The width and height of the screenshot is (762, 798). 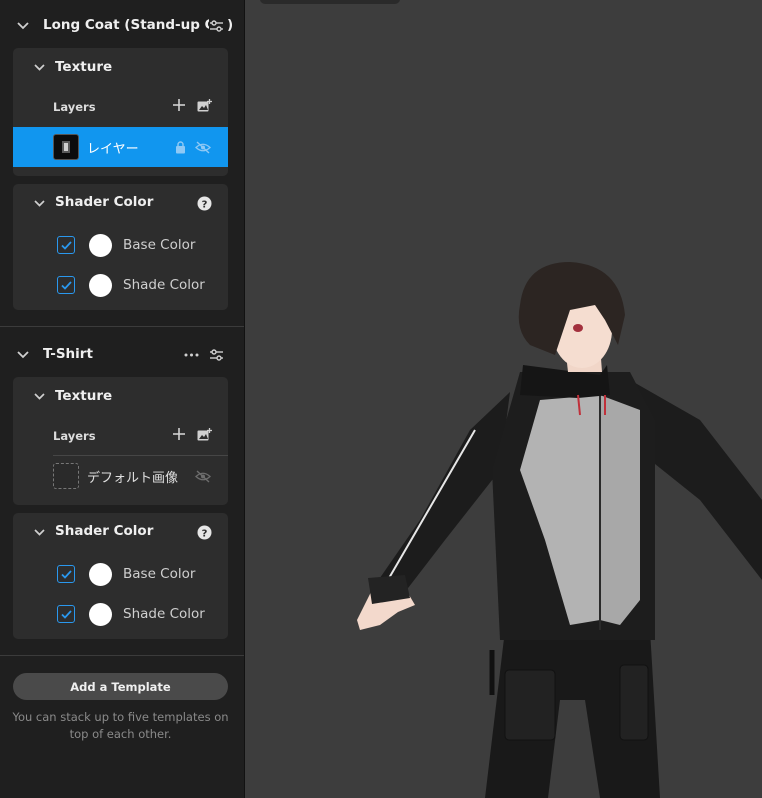 I want to click on lock-icon, so click(x=180, y=147).